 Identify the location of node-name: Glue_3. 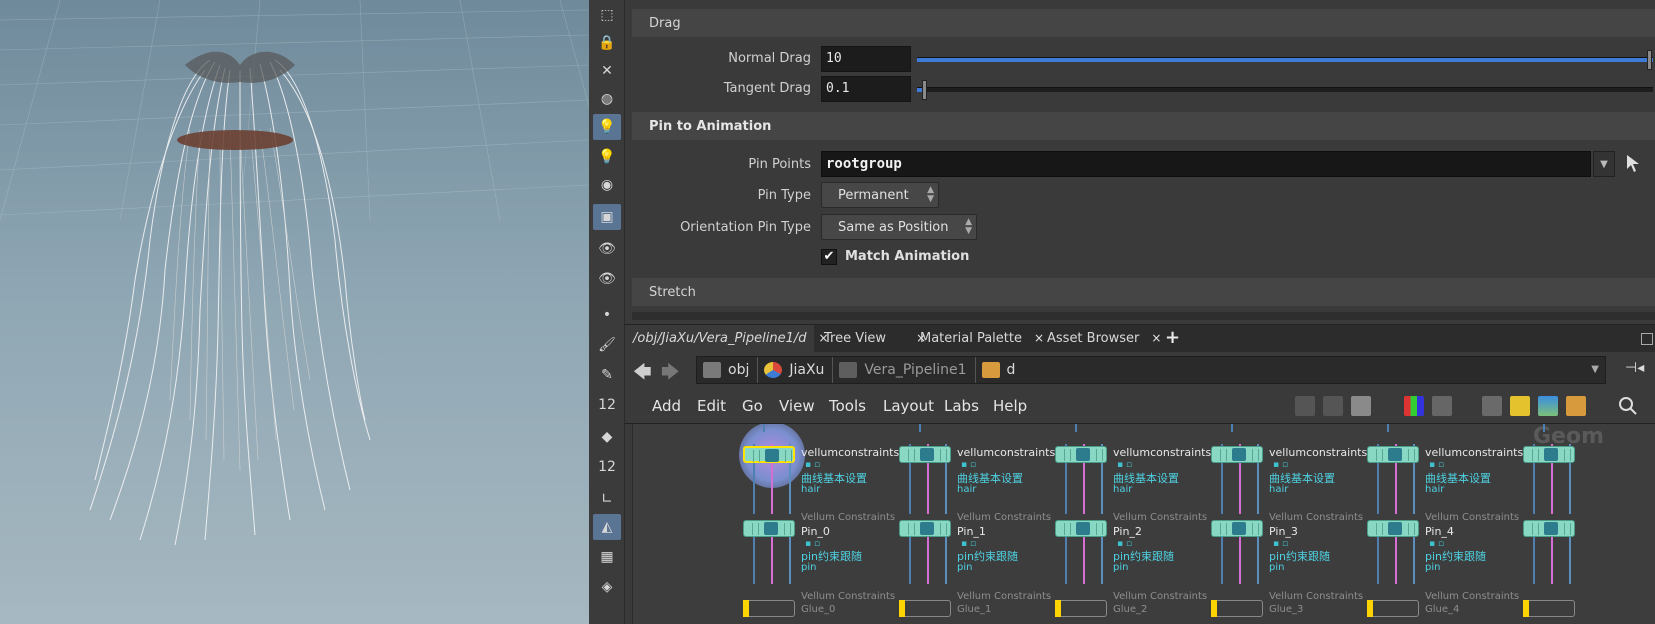
(1286, 609).